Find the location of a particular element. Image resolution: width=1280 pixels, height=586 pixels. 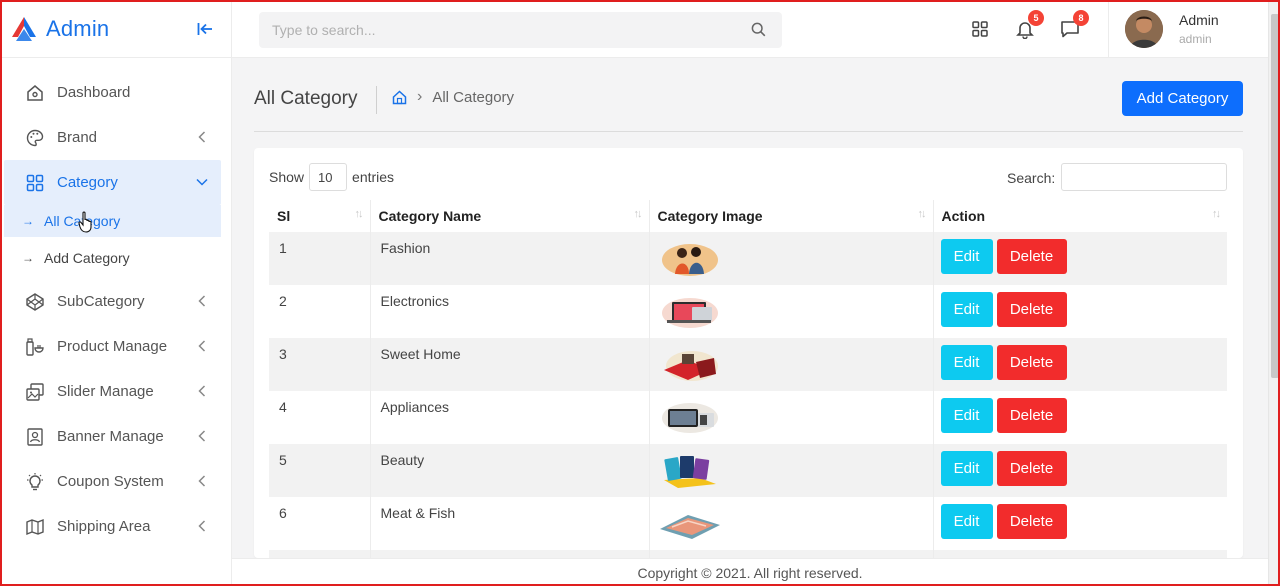

sweet-home-image is located at coordinates (690, 366).